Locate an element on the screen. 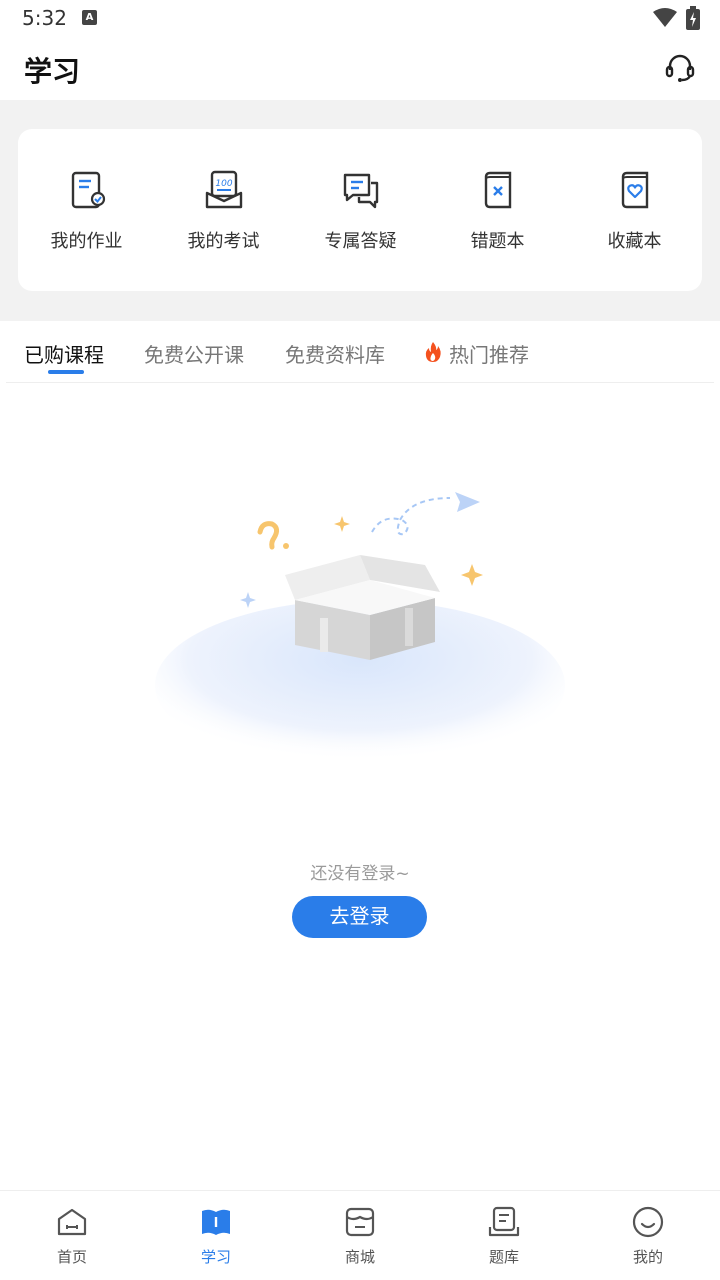  favorites-book-icon is located at coordinates (634, 190).